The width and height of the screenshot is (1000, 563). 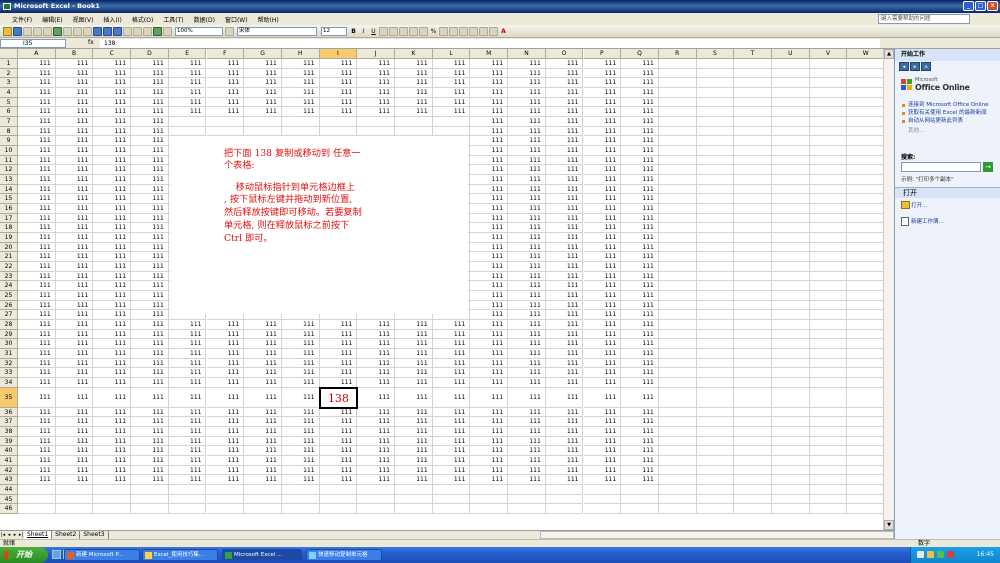 What do you see at coordinates (9, 83) in the screenshot?
I see `row-header: 3` at bounding box center [9, 83].